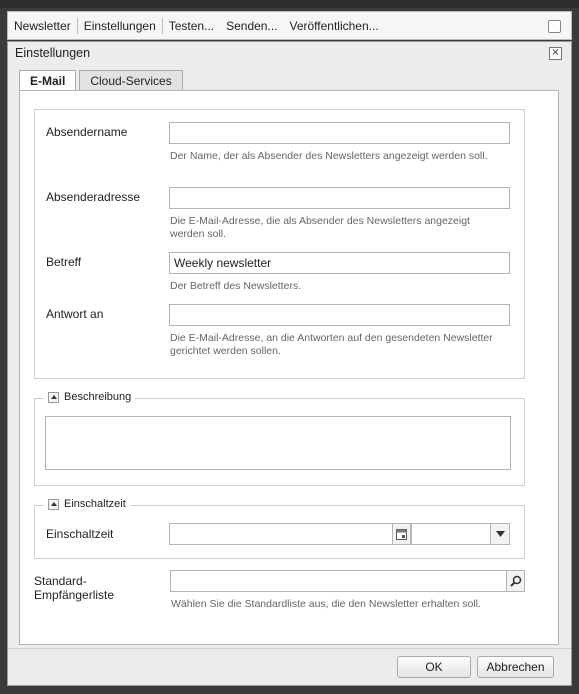 The image size is (579, 694). Describe the element at coordinates (87, 132) in the screenshot. I see `sender-name-label: Absendername` at that location.